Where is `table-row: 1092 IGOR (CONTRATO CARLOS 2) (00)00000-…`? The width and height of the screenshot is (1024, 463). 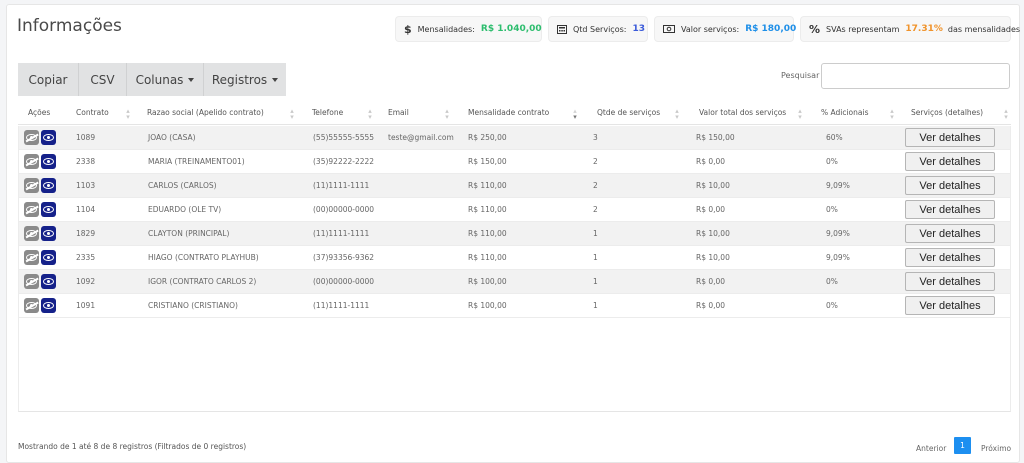 table-row: 1092 IGOR (CONTRATO CARLOS 2) (00)00000-… is located at coordinates (514, 282).